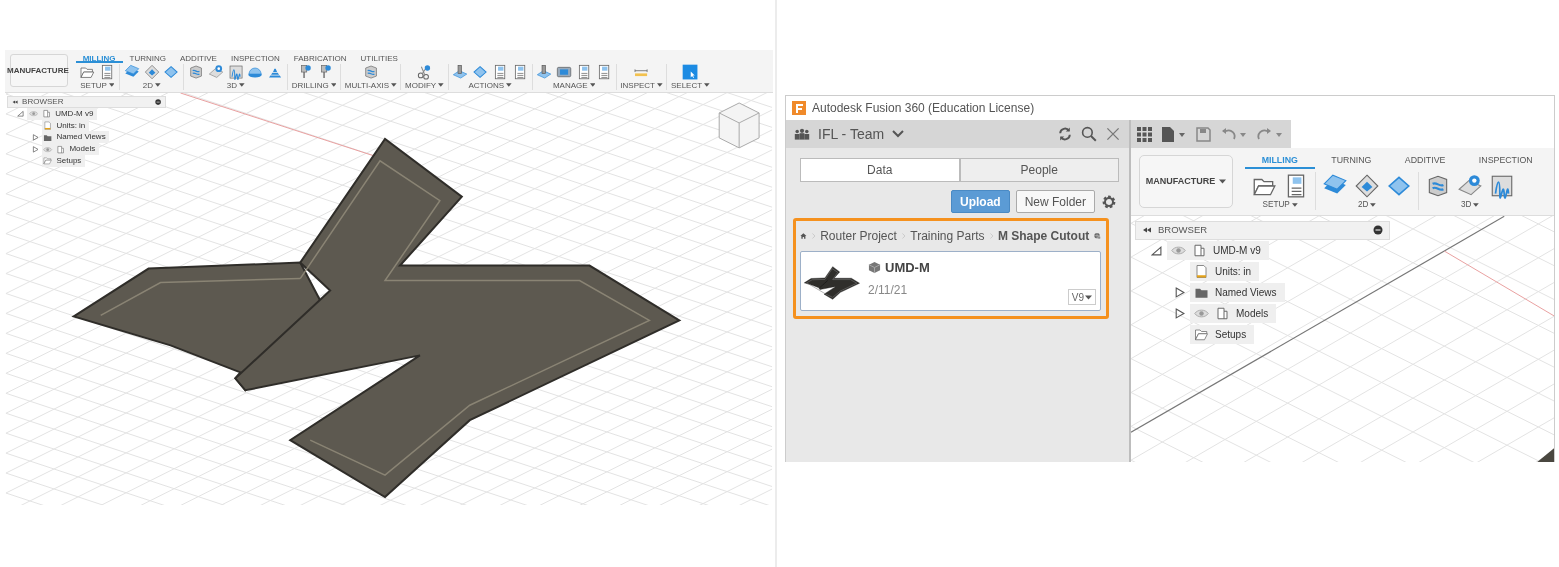 Image resolution: width=1559 pixels, height=567 pixels. What do you see at coordinates (1039, 170) in the screenshot?
I see `panel-tab: People` at bounding box center [1039, 170].